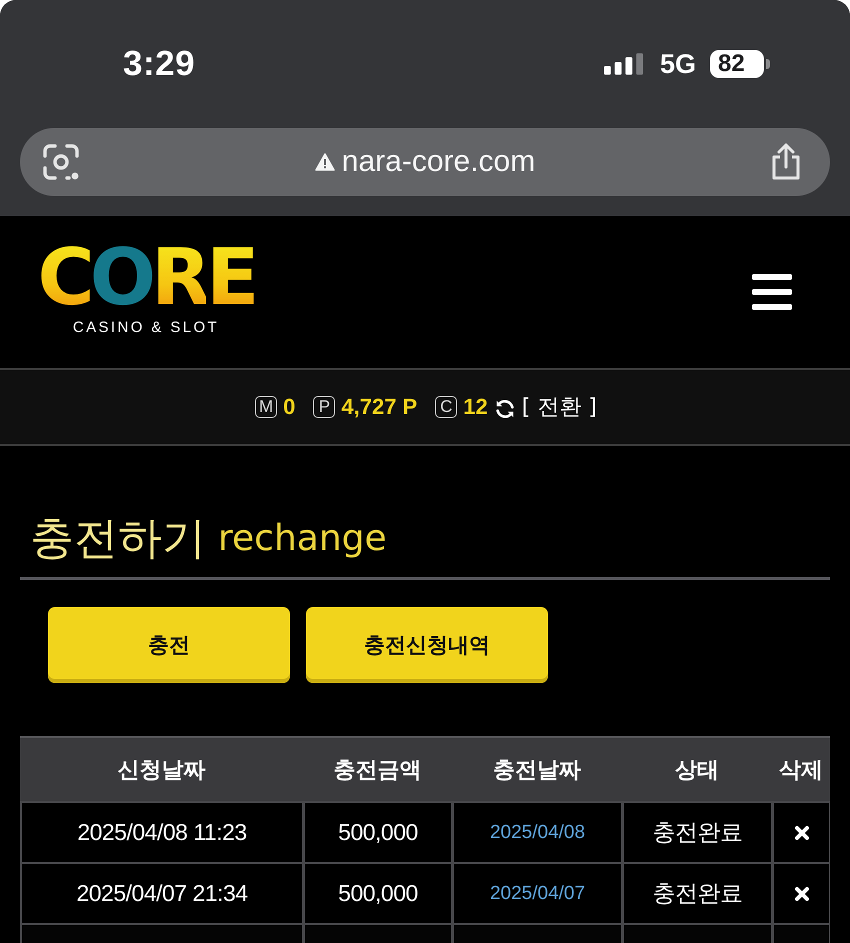  Describe the element at coordinates (427, 645) in the screenshot. I see `action-button: 충전신청내역` at that location.